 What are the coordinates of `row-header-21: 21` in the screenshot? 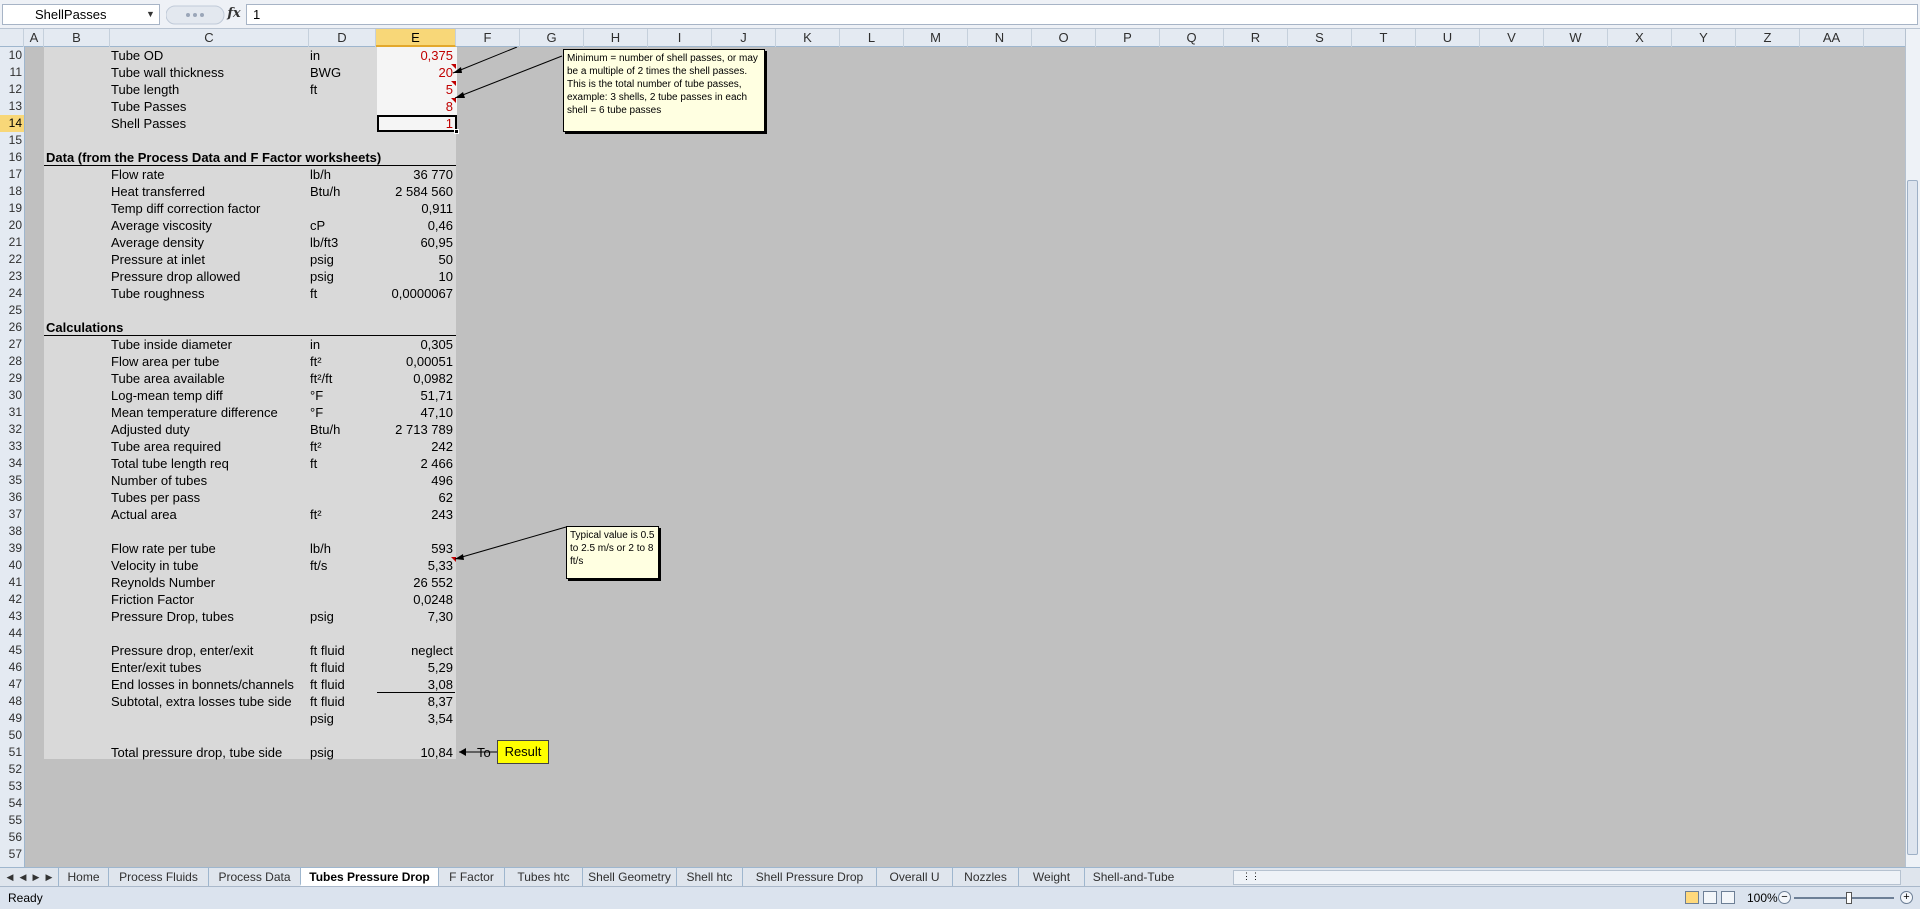 It's located at (12, 242).